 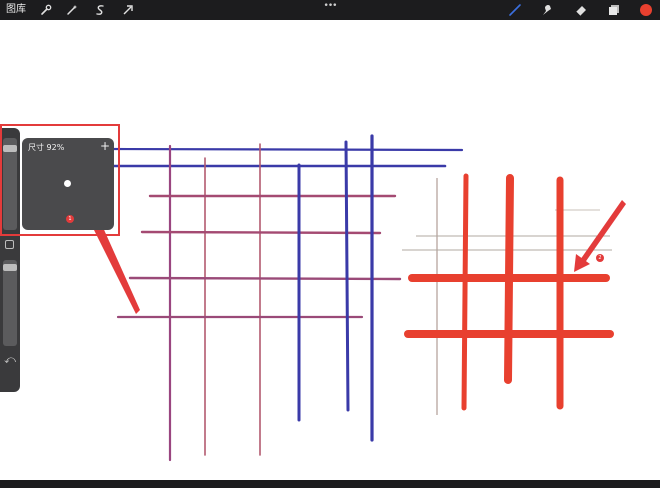 I want to click on selection-icon, so click(x=100, y=10).